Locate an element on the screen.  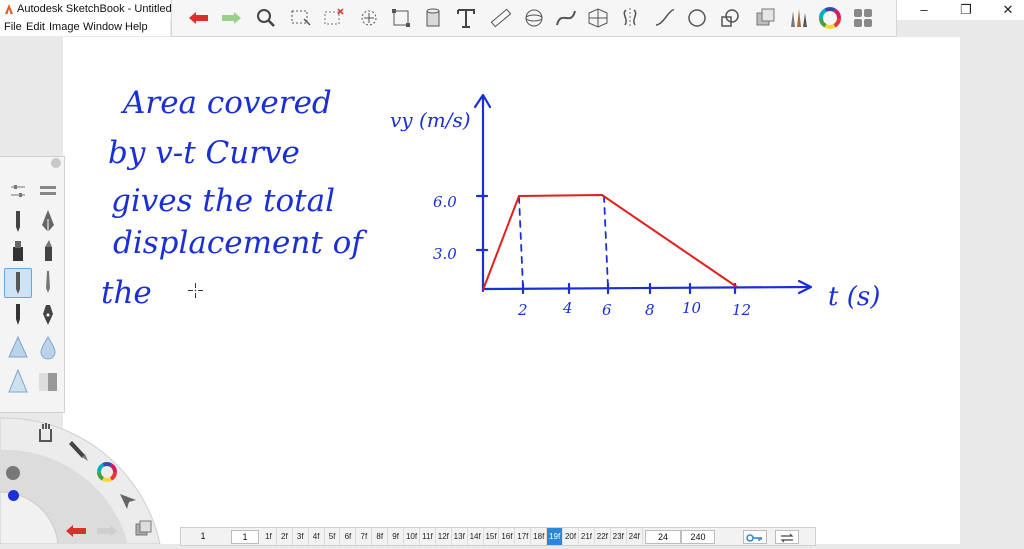
timeline-frame-21f: 21f is located at coordinates (587, 536).